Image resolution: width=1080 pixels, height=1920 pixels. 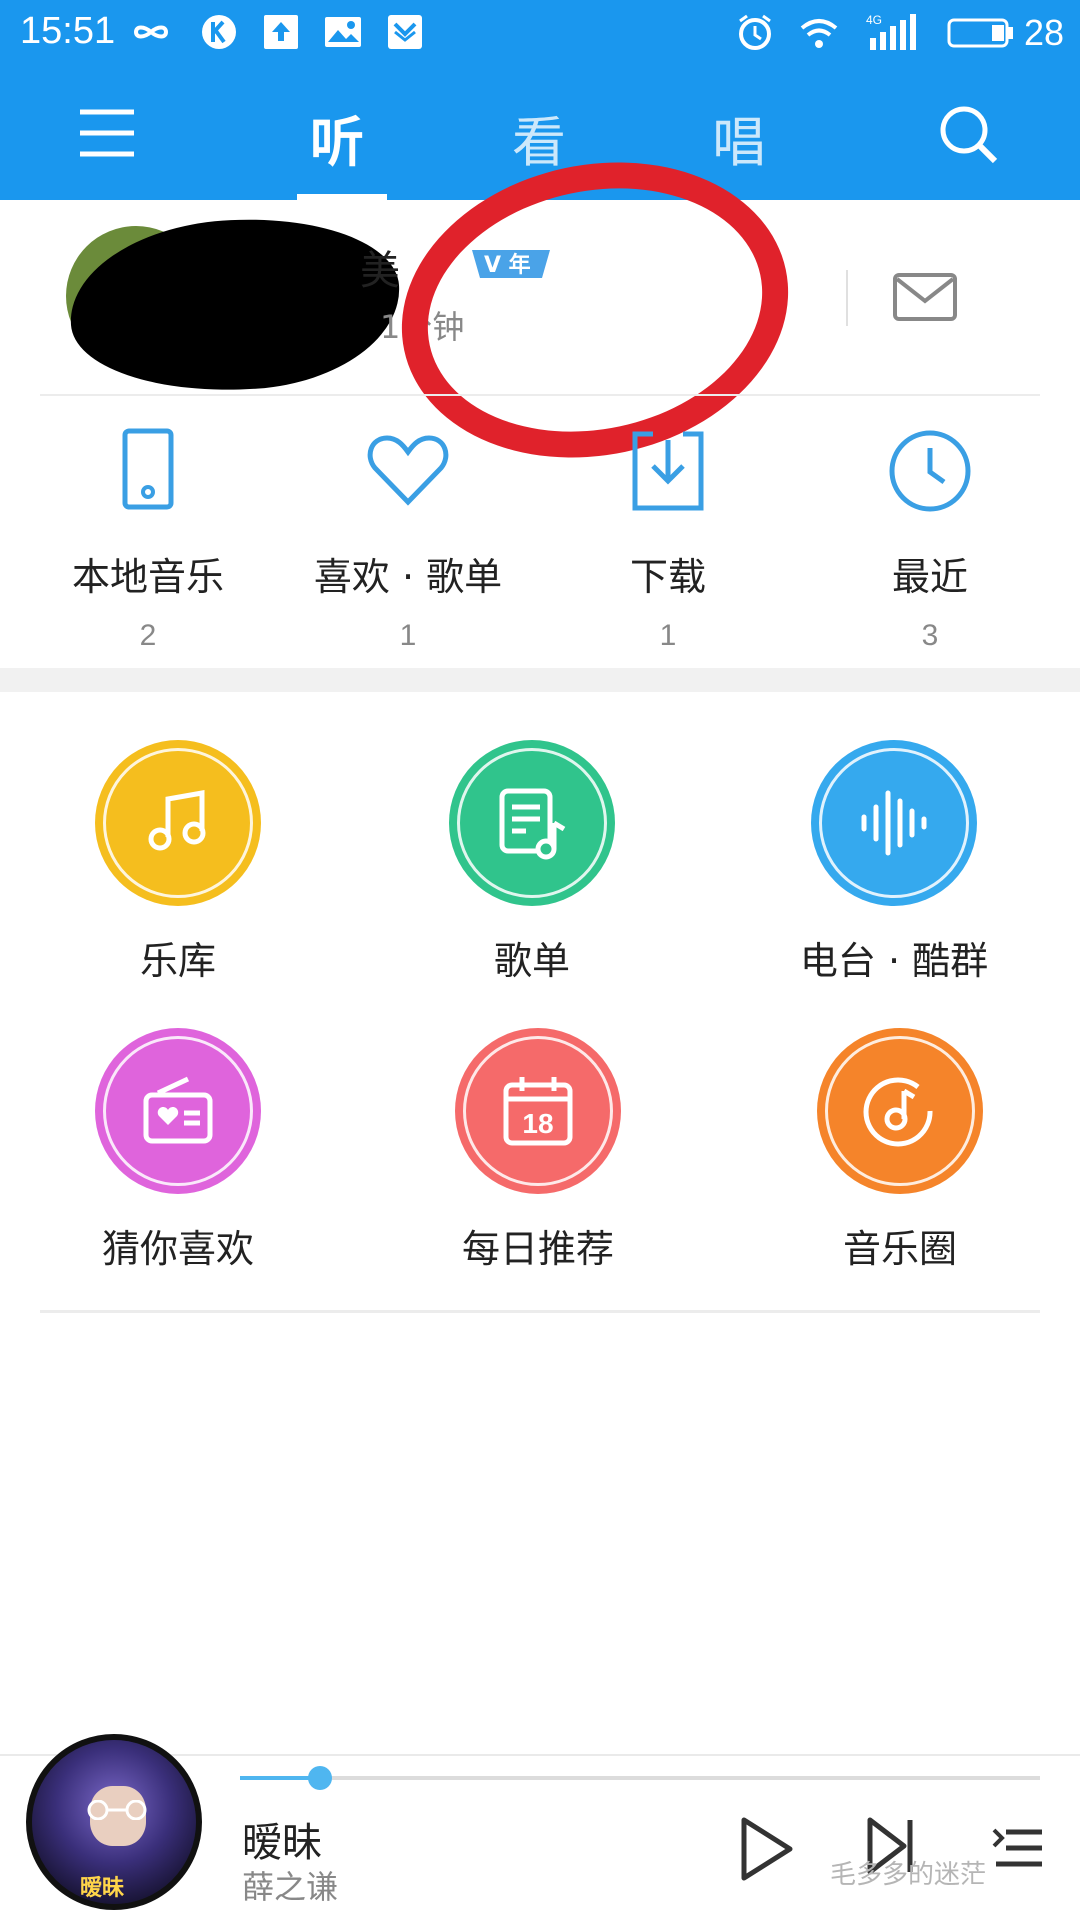 What do you see at coordinates (540, 33) in the screenshot?
I see `status-bar: 15:51 4G 28` at bounding box center [540, 33].